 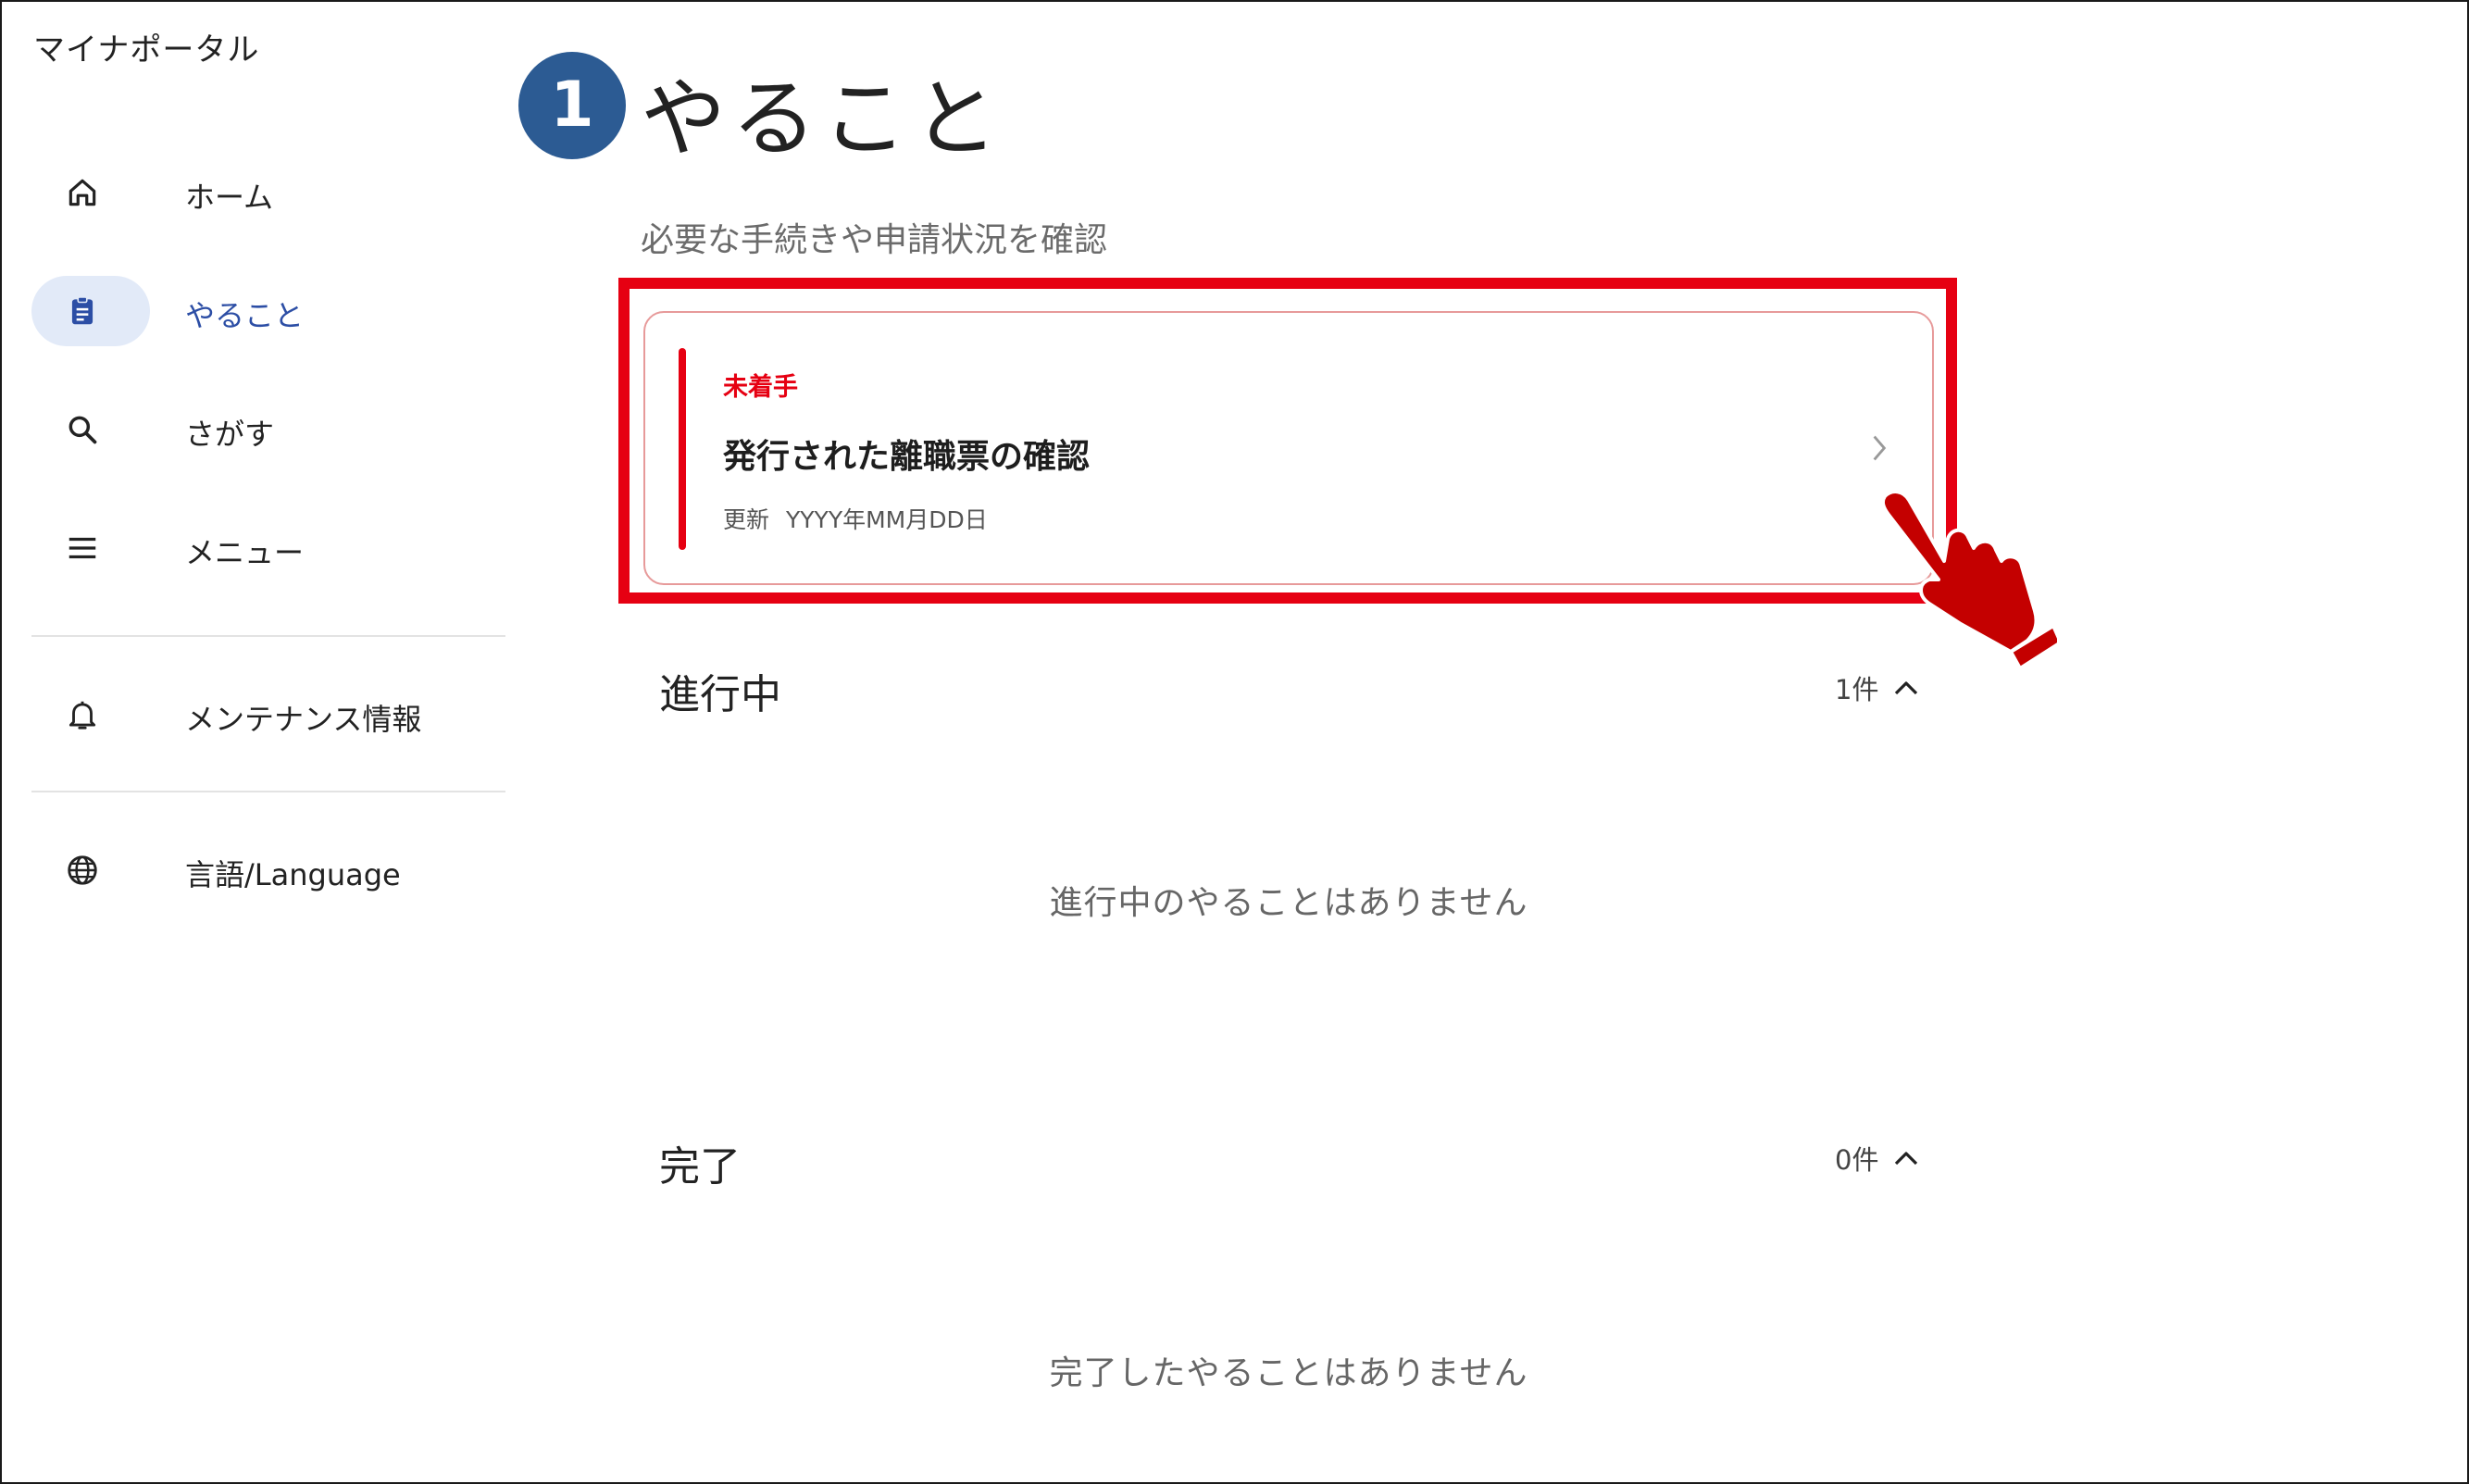 What do you see at coordinates (229, 198) in the screenshot?
I see `sidebar-item-label: ホーム` at bounding box center [229, 198].